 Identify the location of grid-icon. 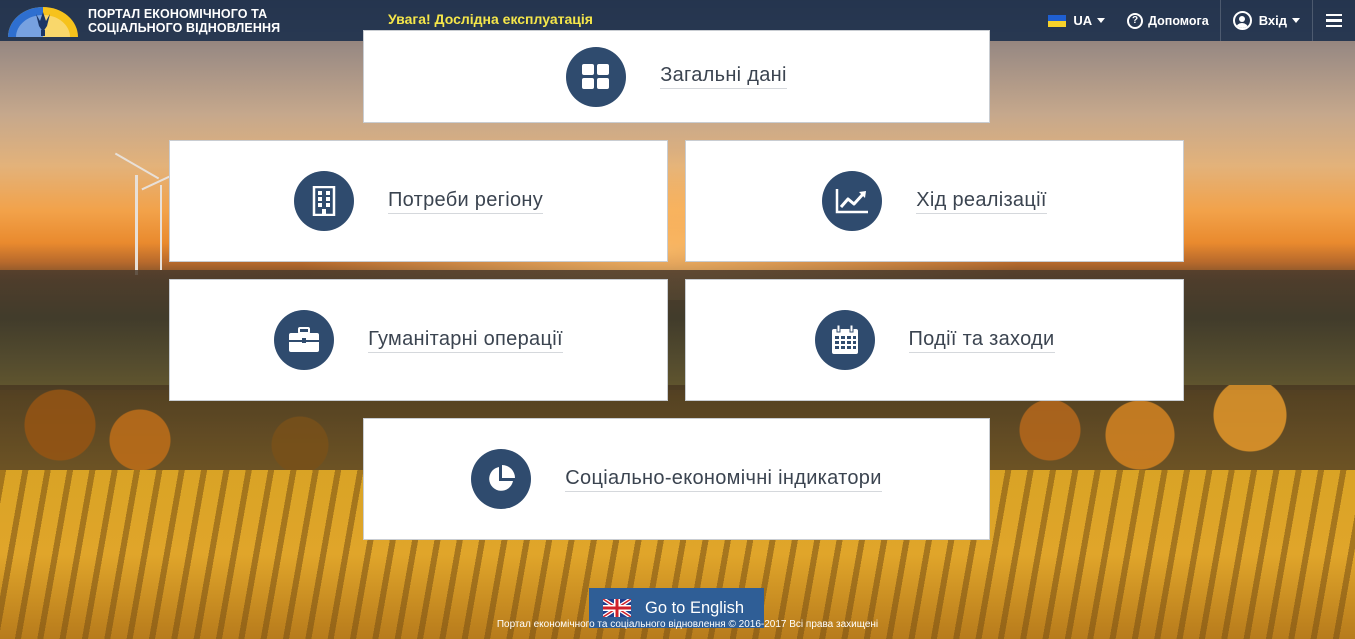
(596, 76).